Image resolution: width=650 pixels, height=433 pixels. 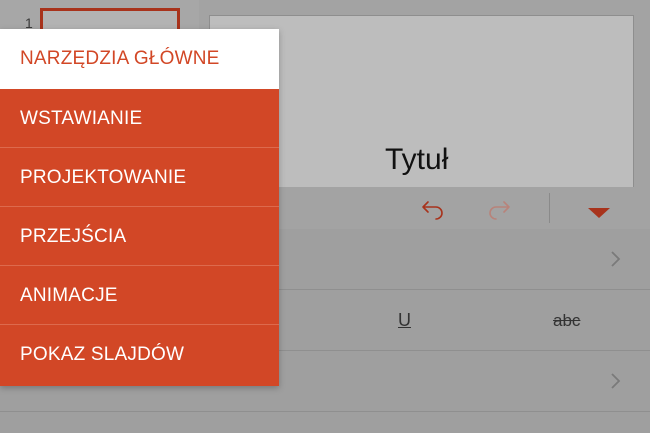 What do you see at coordinates (416, 160) in the screenshot?
I see `slide-title: Tytuł` at bounding box center [416, 160].